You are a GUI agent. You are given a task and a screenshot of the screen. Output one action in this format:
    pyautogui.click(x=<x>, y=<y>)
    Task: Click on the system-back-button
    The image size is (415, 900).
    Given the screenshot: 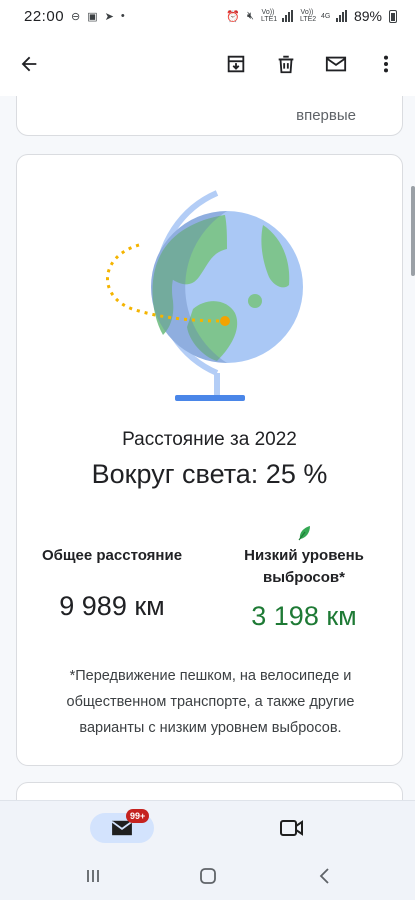 What is the action you would take?
    pyautogui.click(x=325, y=876)
    